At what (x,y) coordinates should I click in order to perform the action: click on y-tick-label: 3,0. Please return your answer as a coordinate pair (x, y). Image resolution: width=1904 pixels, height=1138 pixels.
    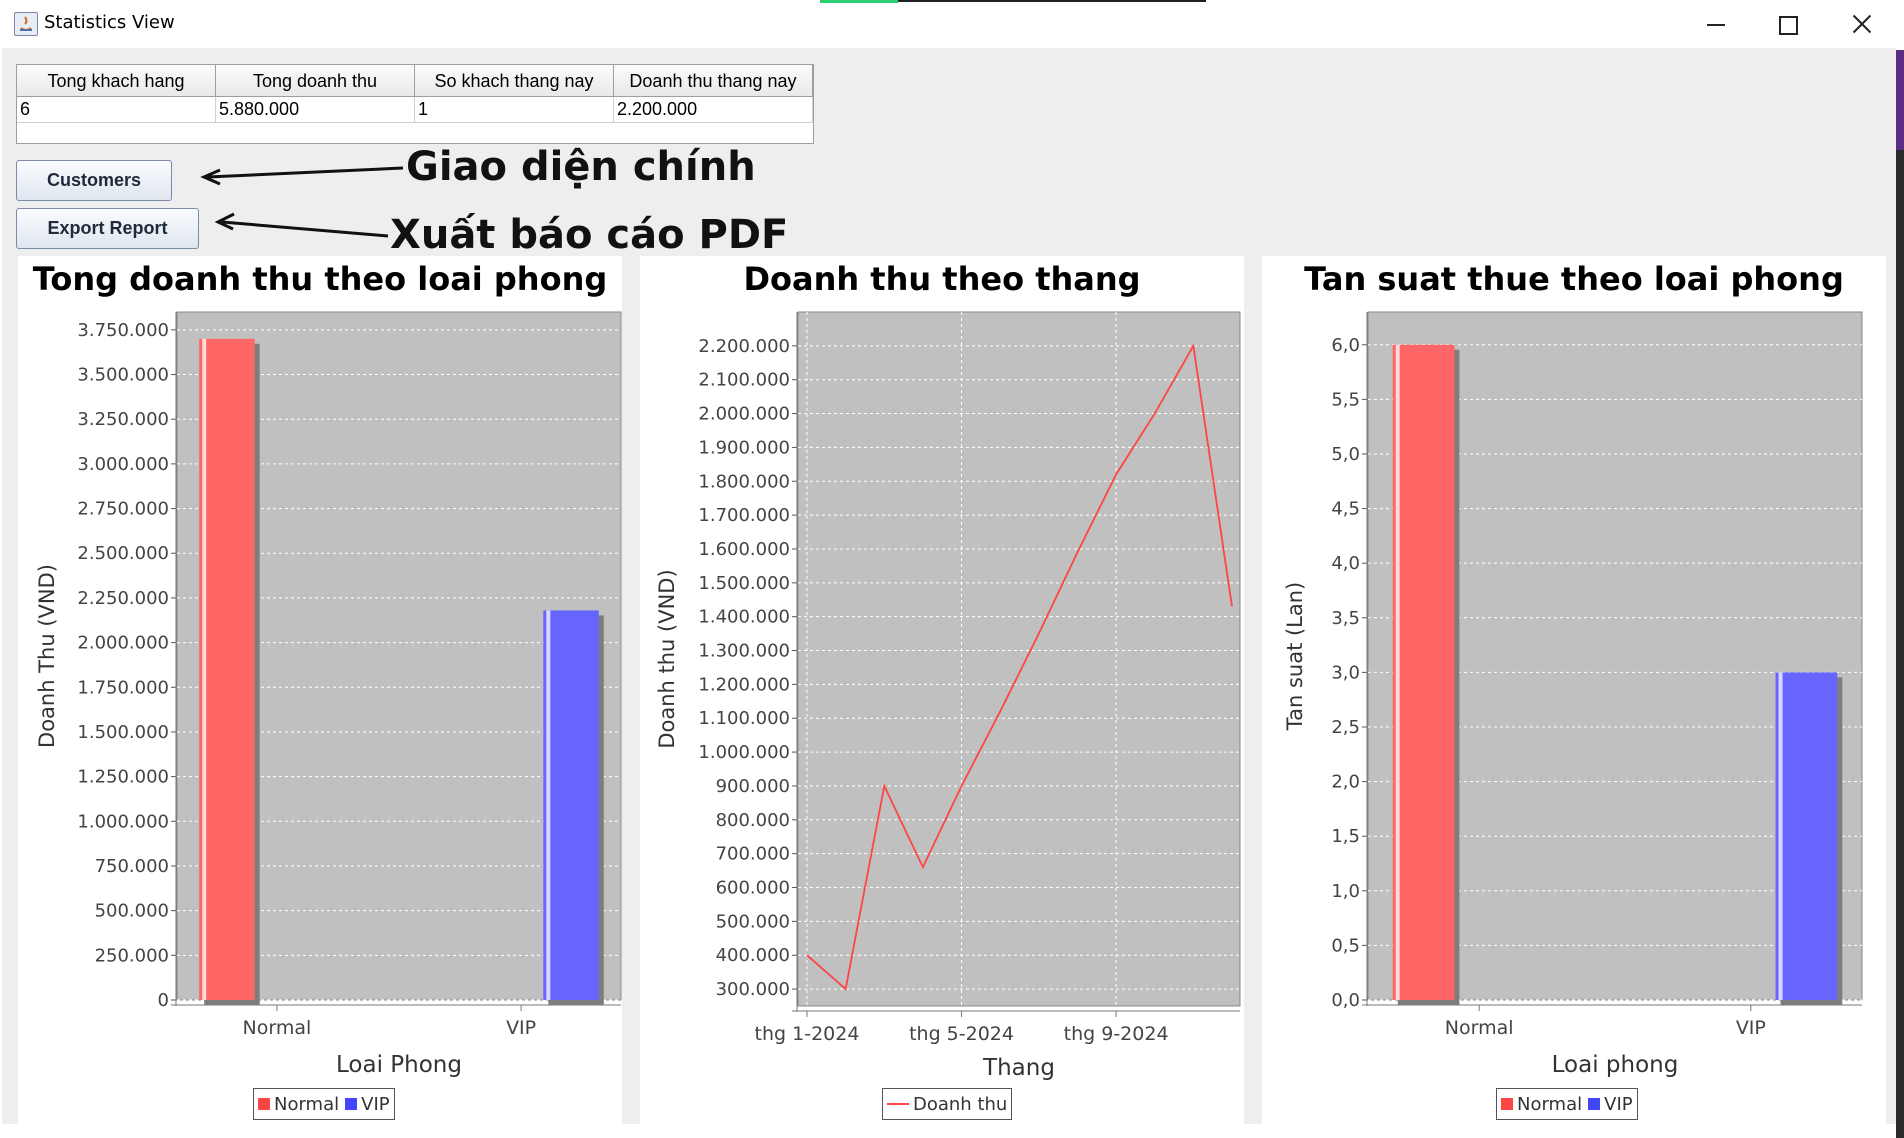
    Looking at the image, I should click on (1345, 672).